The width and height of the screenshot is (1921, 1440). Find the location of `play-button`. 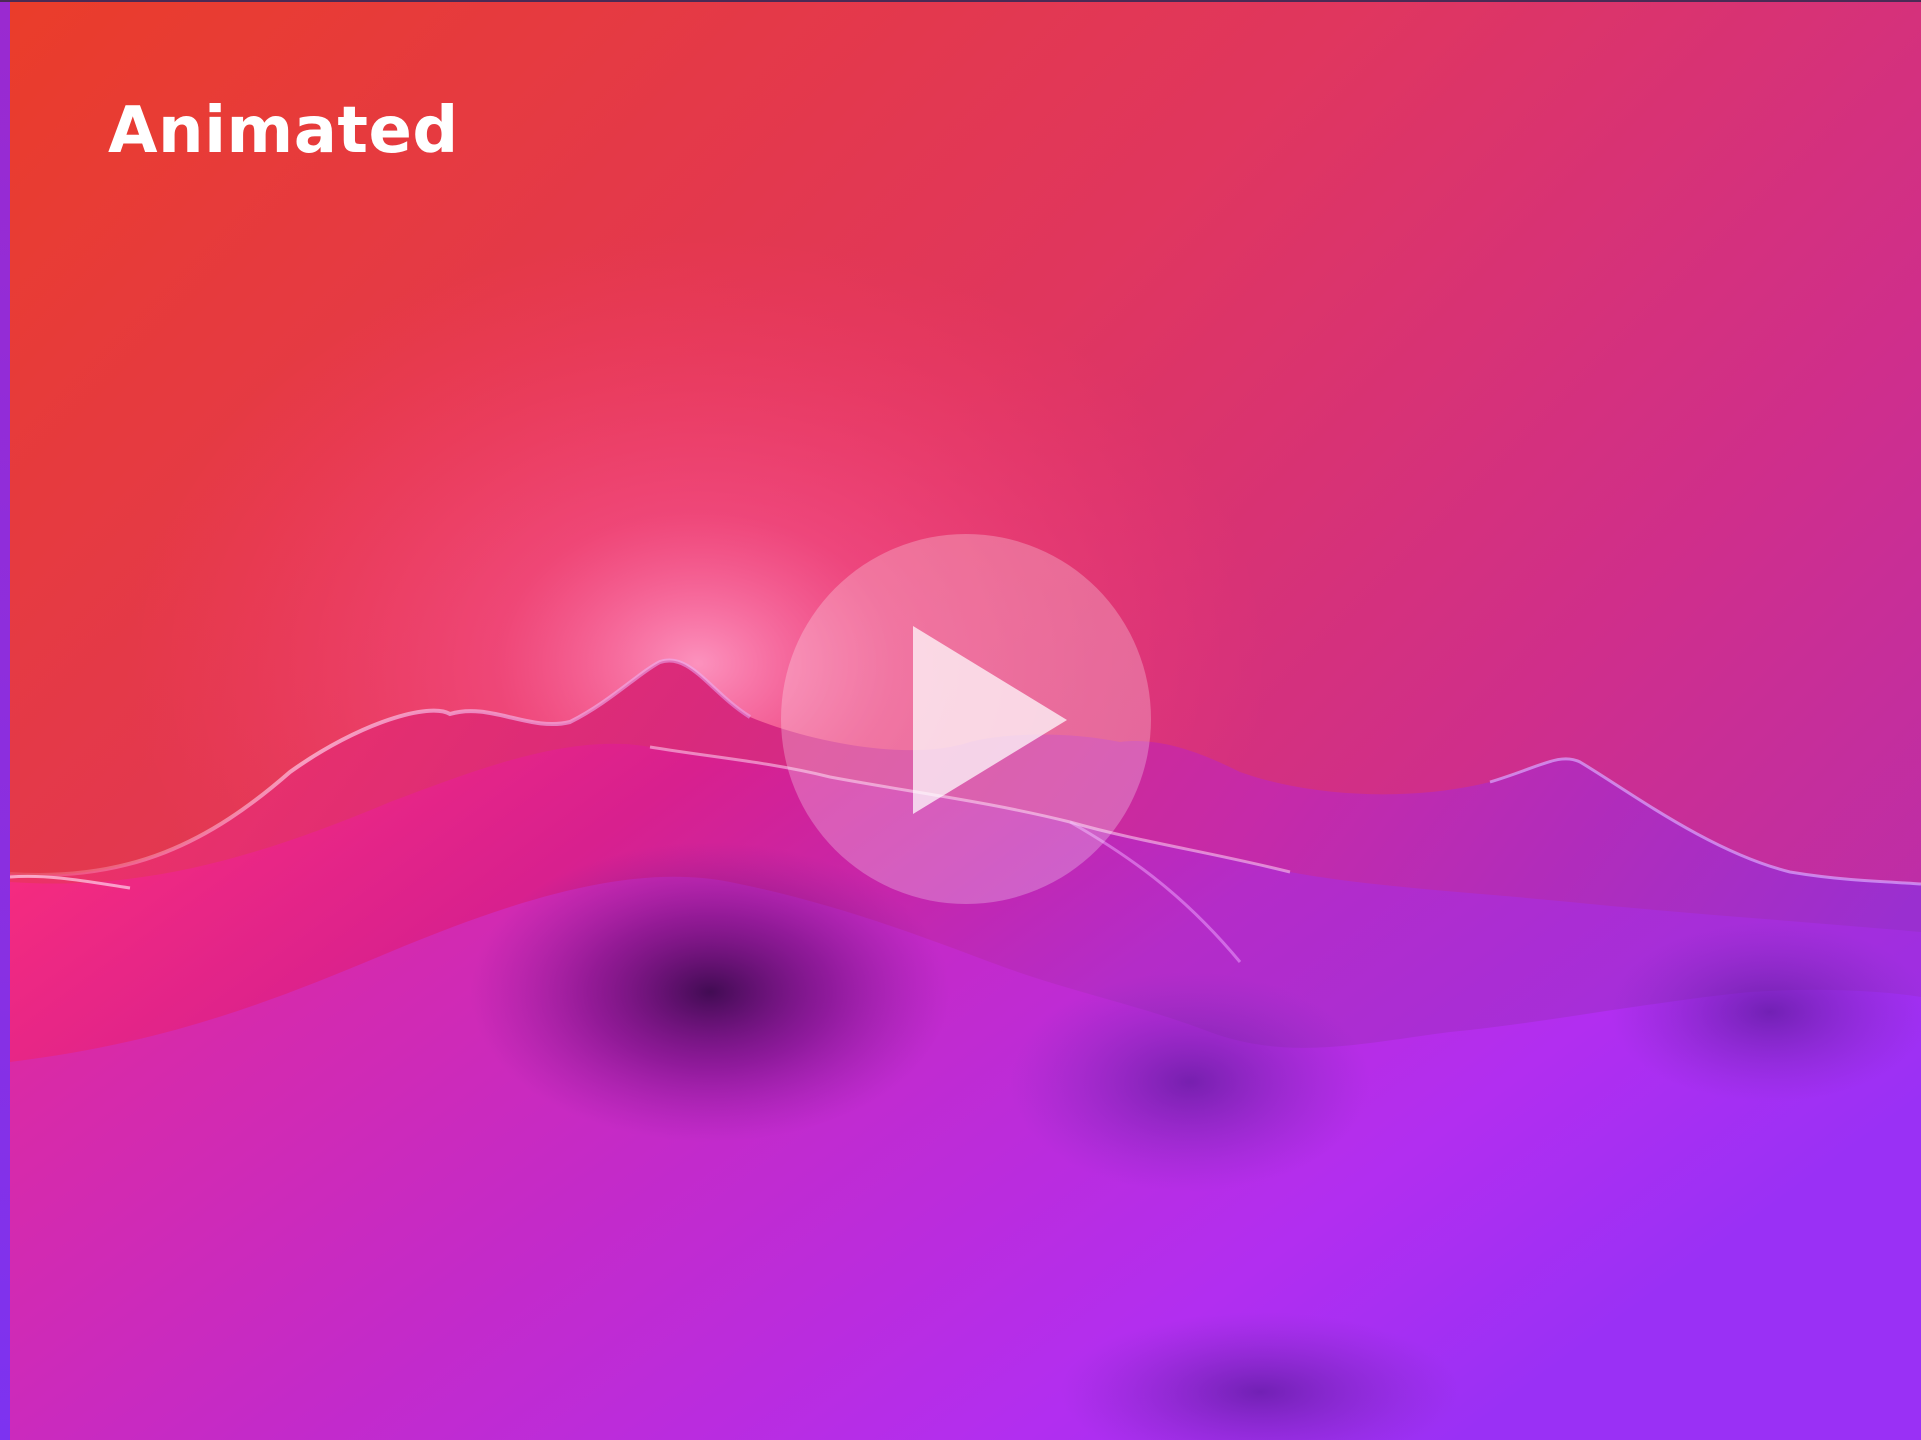

play-button is located at coordinates (966, 719).